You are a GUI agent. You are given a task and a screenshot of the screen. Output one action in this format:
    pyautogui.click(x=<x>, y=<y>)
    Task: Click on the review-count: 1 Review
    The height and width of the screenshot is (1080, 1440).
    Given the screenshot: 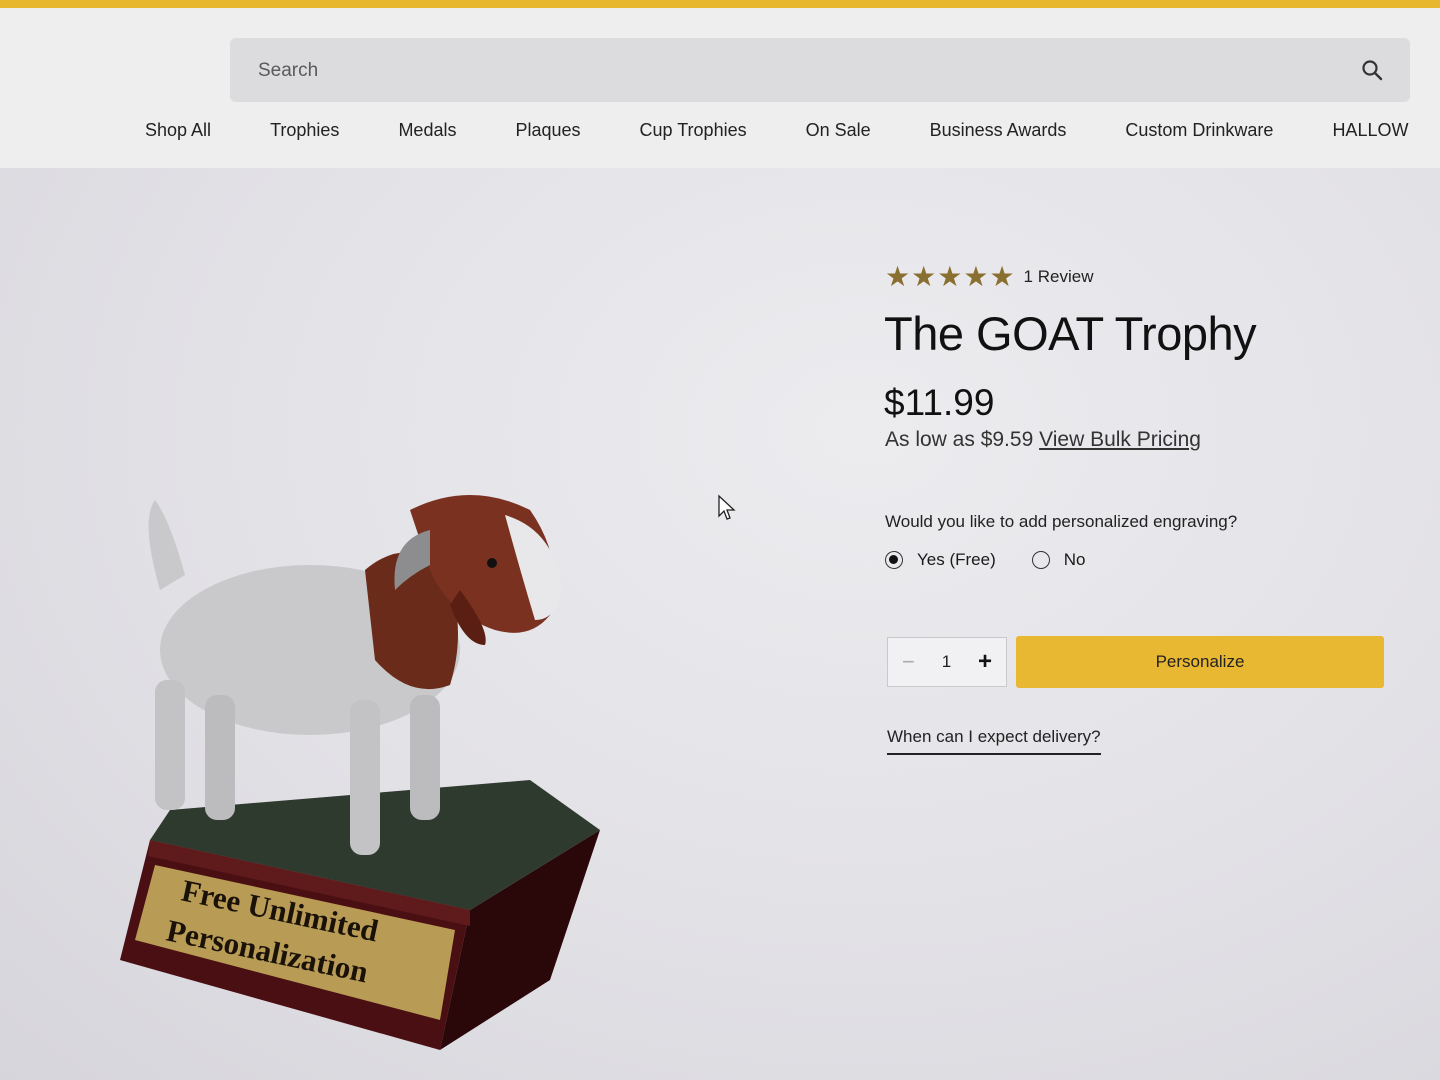 What is the action you would take?
    pyautogui.click(x=1059, y=277)
    